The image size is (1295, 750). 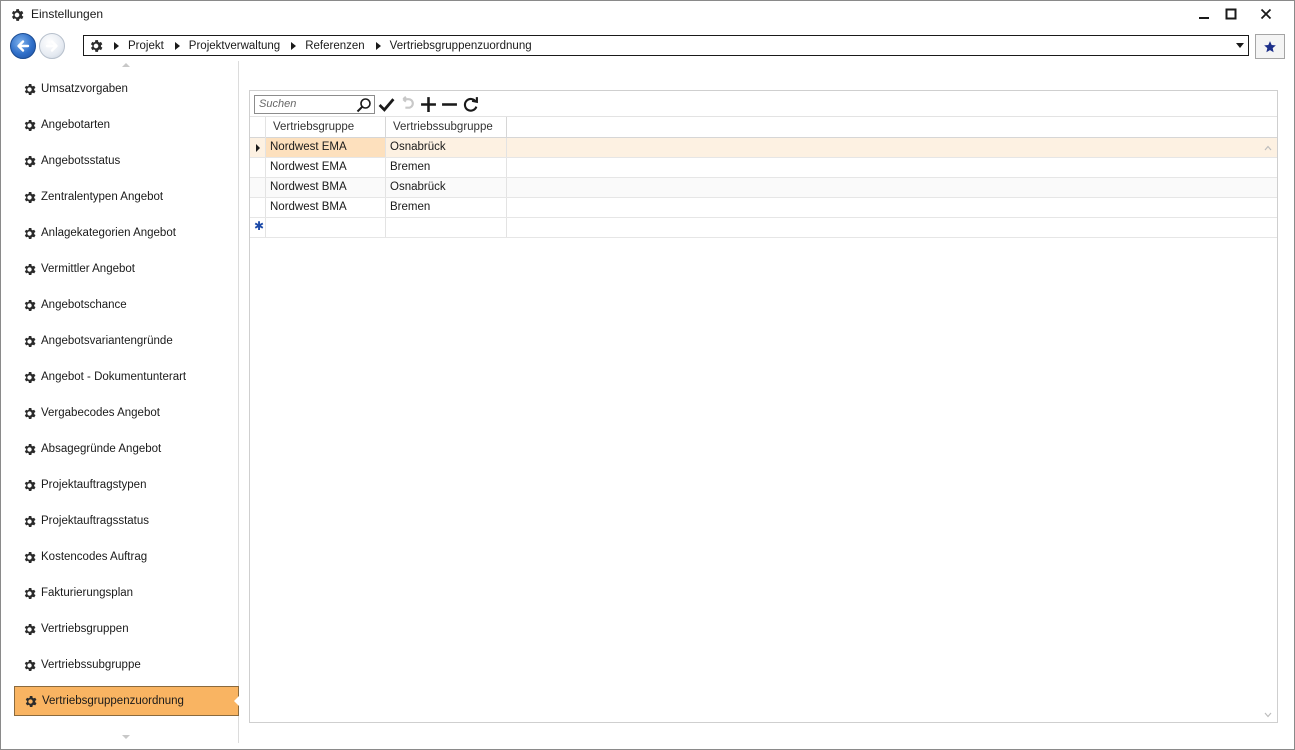 What do you see at coordinates (85, 629) in the screenshot?
I see `sidebar-item-label: Vertriebsgruppen` at bounding box center [85, 629].